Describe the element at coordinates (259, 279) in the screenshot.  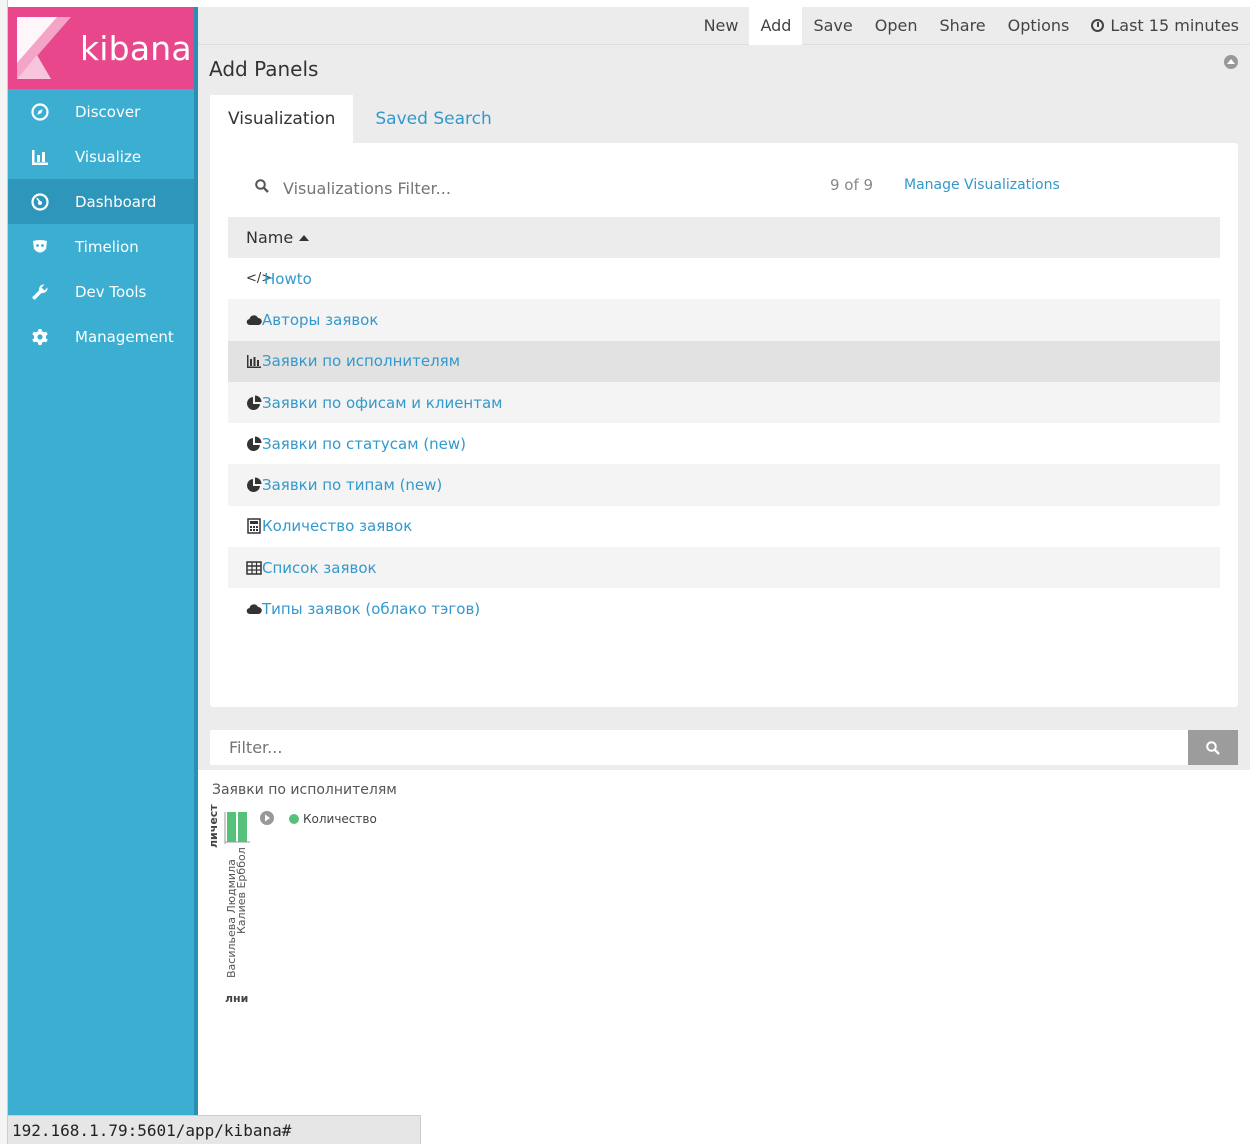
I see `code-icon: </>` at that location.